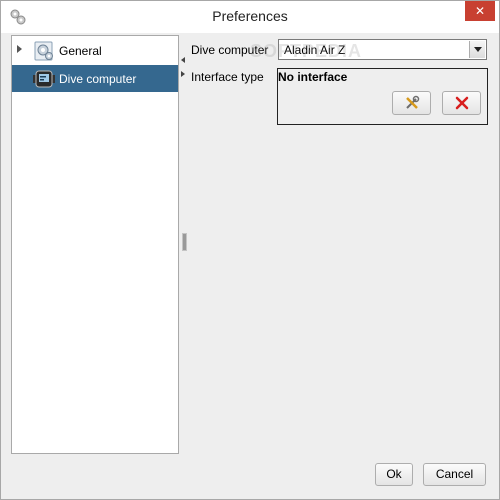 The image size is (500, 500). What do you see at coordinates (183, 60) in the screenshot?
I see `collapse-left-icon` at bounding box center [183, 60].